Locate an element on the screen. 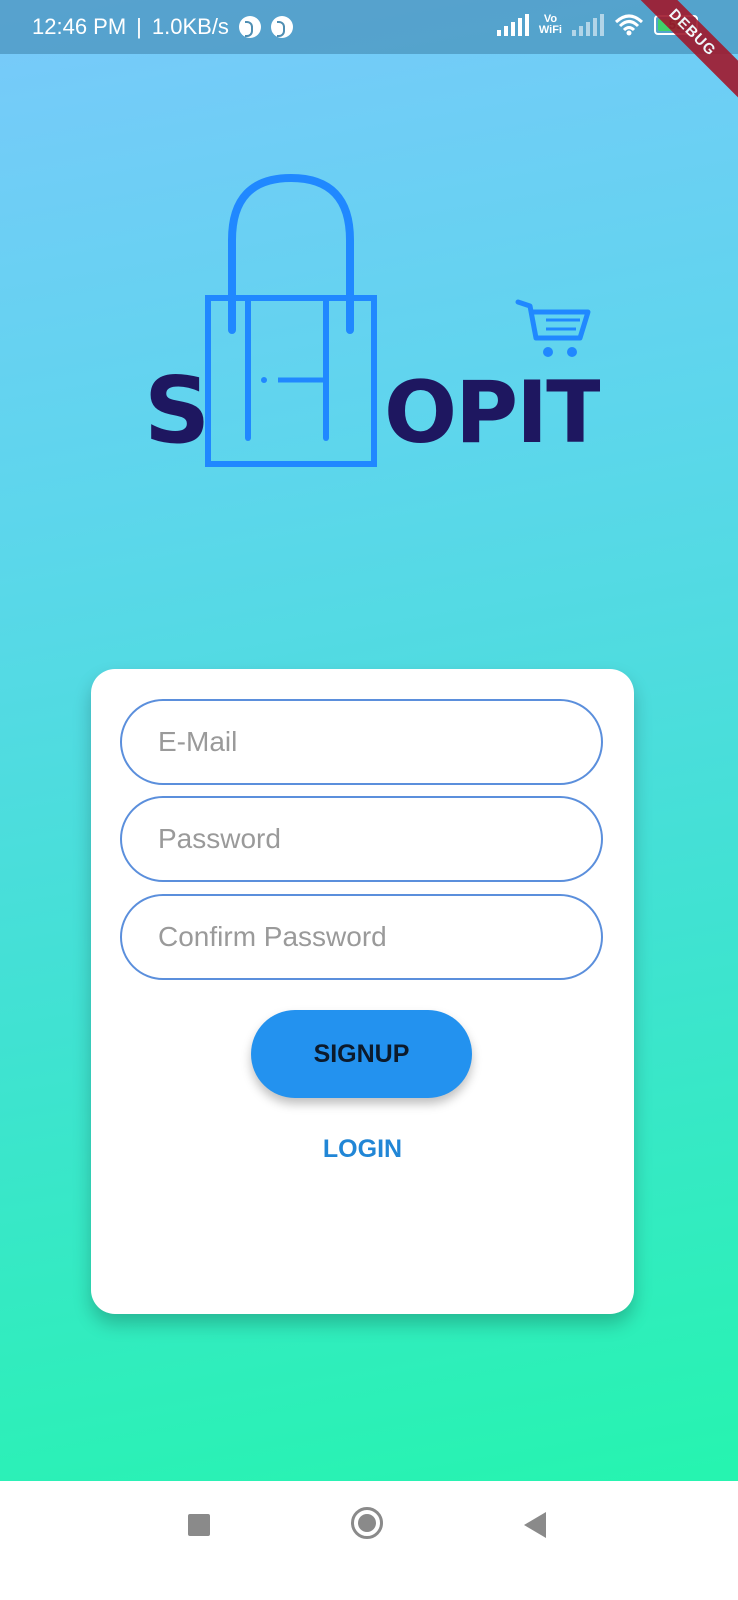 The image size is (738, 1600). email-input is located at coordinates (368, 742).